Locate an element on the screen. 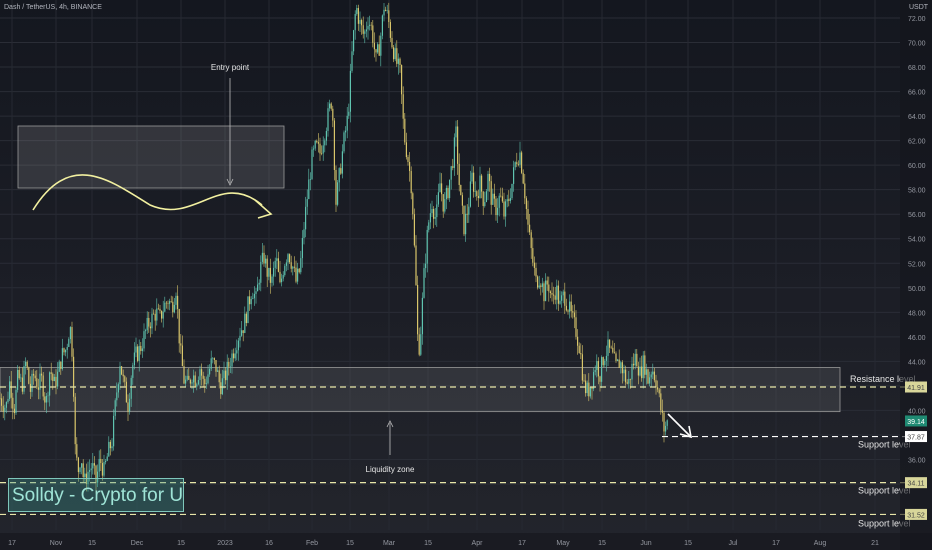 The width and height of the screenshot is (932, 550). price-tick-label: 50.00 is located at coordinates (917, 289).